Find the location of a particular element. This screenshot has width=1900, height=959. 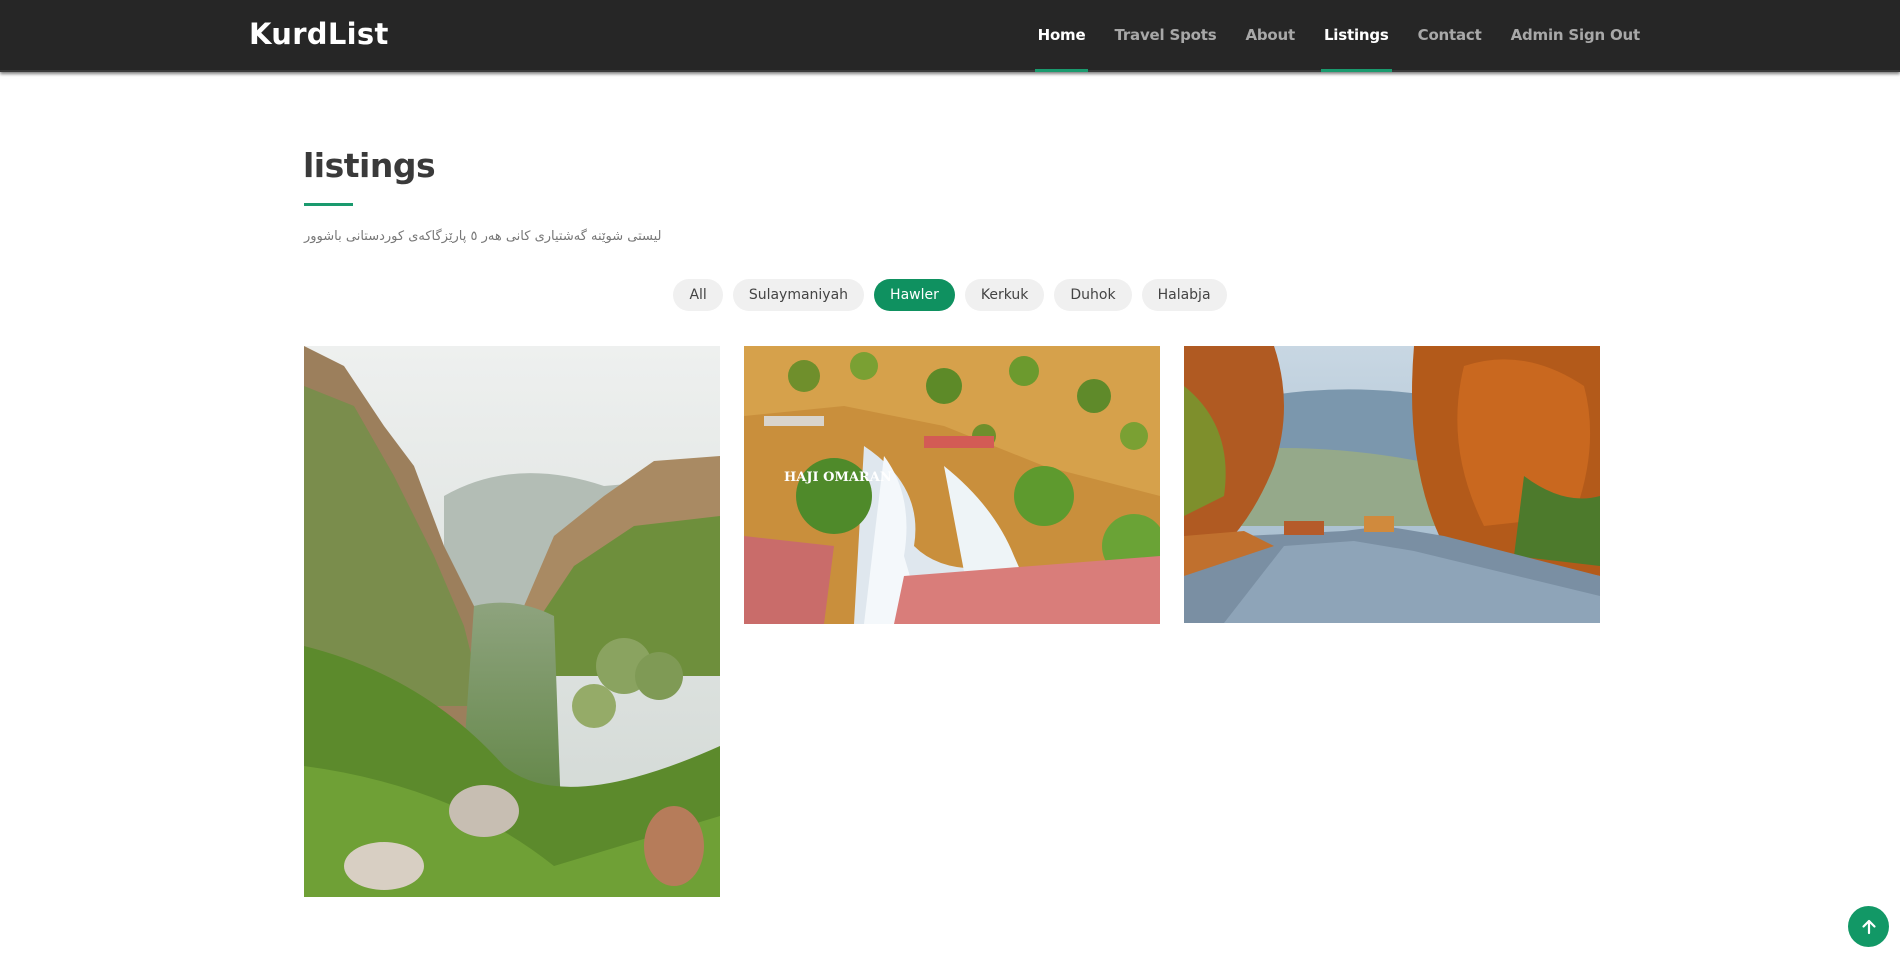

nav-about: About is located at coordinates (1270, 35).